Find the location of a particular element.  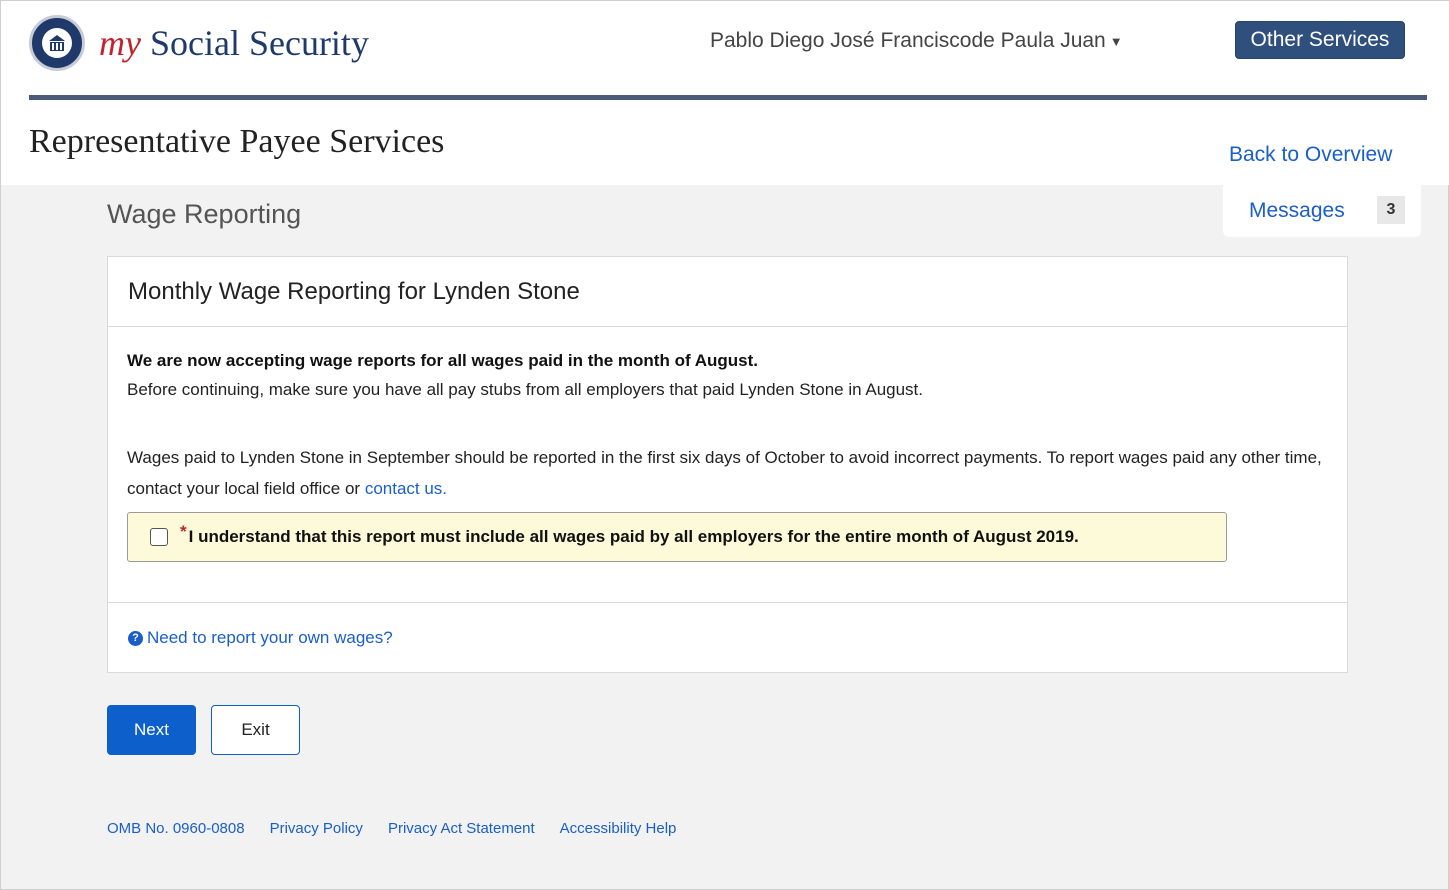

ssa-logo: my Social Security is located at coordinates (199, 43).